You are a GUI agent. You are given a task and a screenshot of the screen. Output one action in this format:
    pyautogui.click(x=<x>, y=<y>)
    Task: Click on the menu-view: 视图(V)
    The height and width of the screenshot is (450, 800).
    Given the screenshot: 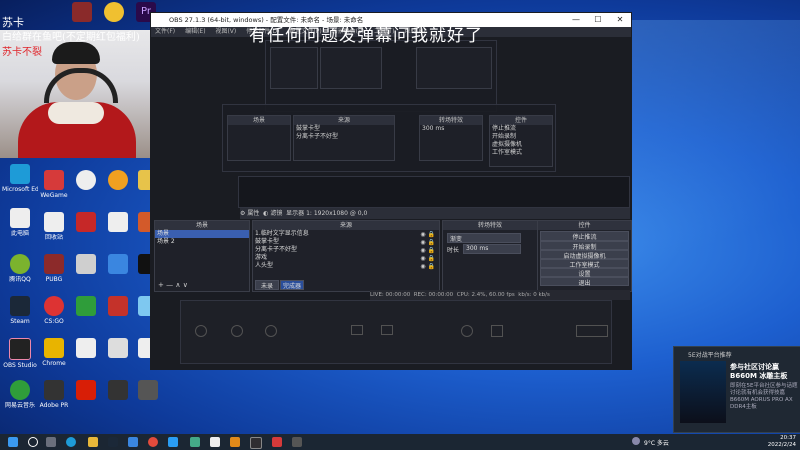 What is the action you would take?
    pyautogui.click(x=225, y=31)
    